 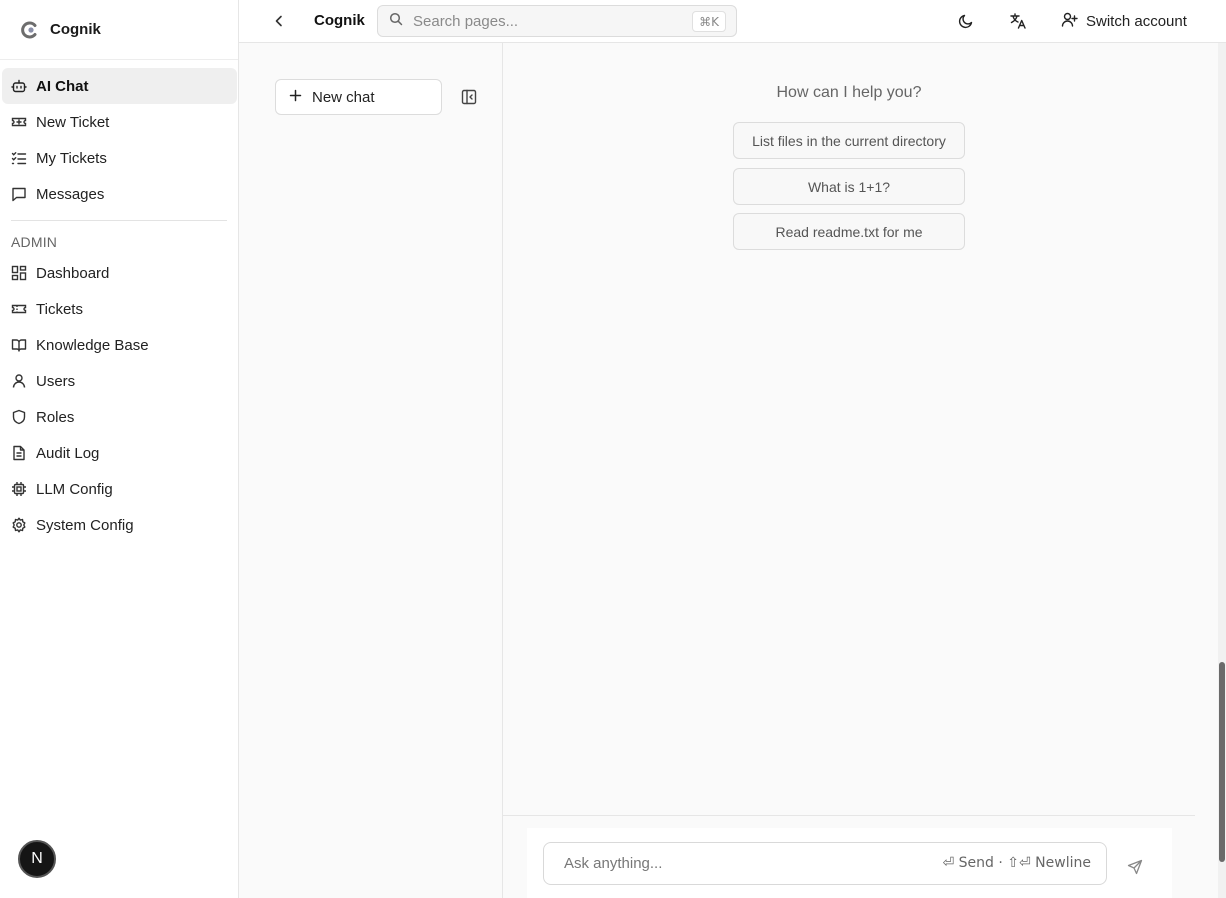 I want to click on ticket-icon, so click(x=19, y=309).